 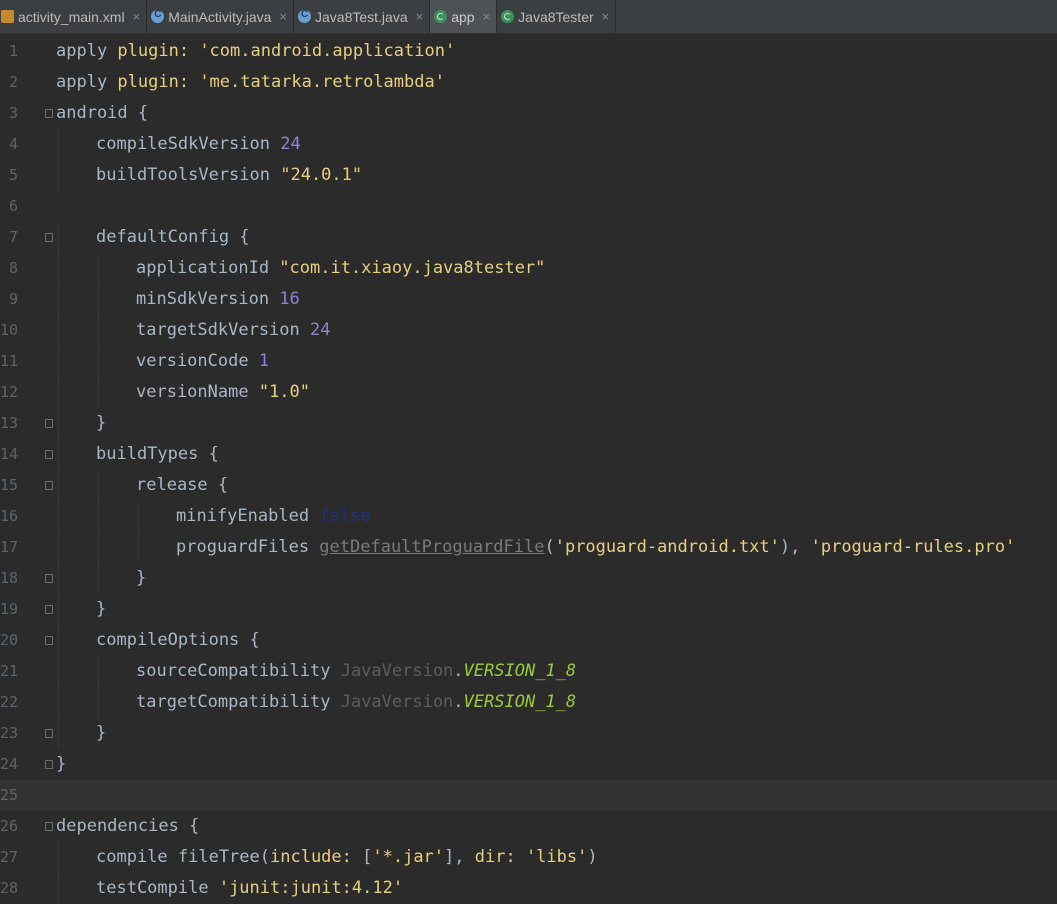 I want to click on code-line: 11 versionCode 1, so click(x=528, y=361).